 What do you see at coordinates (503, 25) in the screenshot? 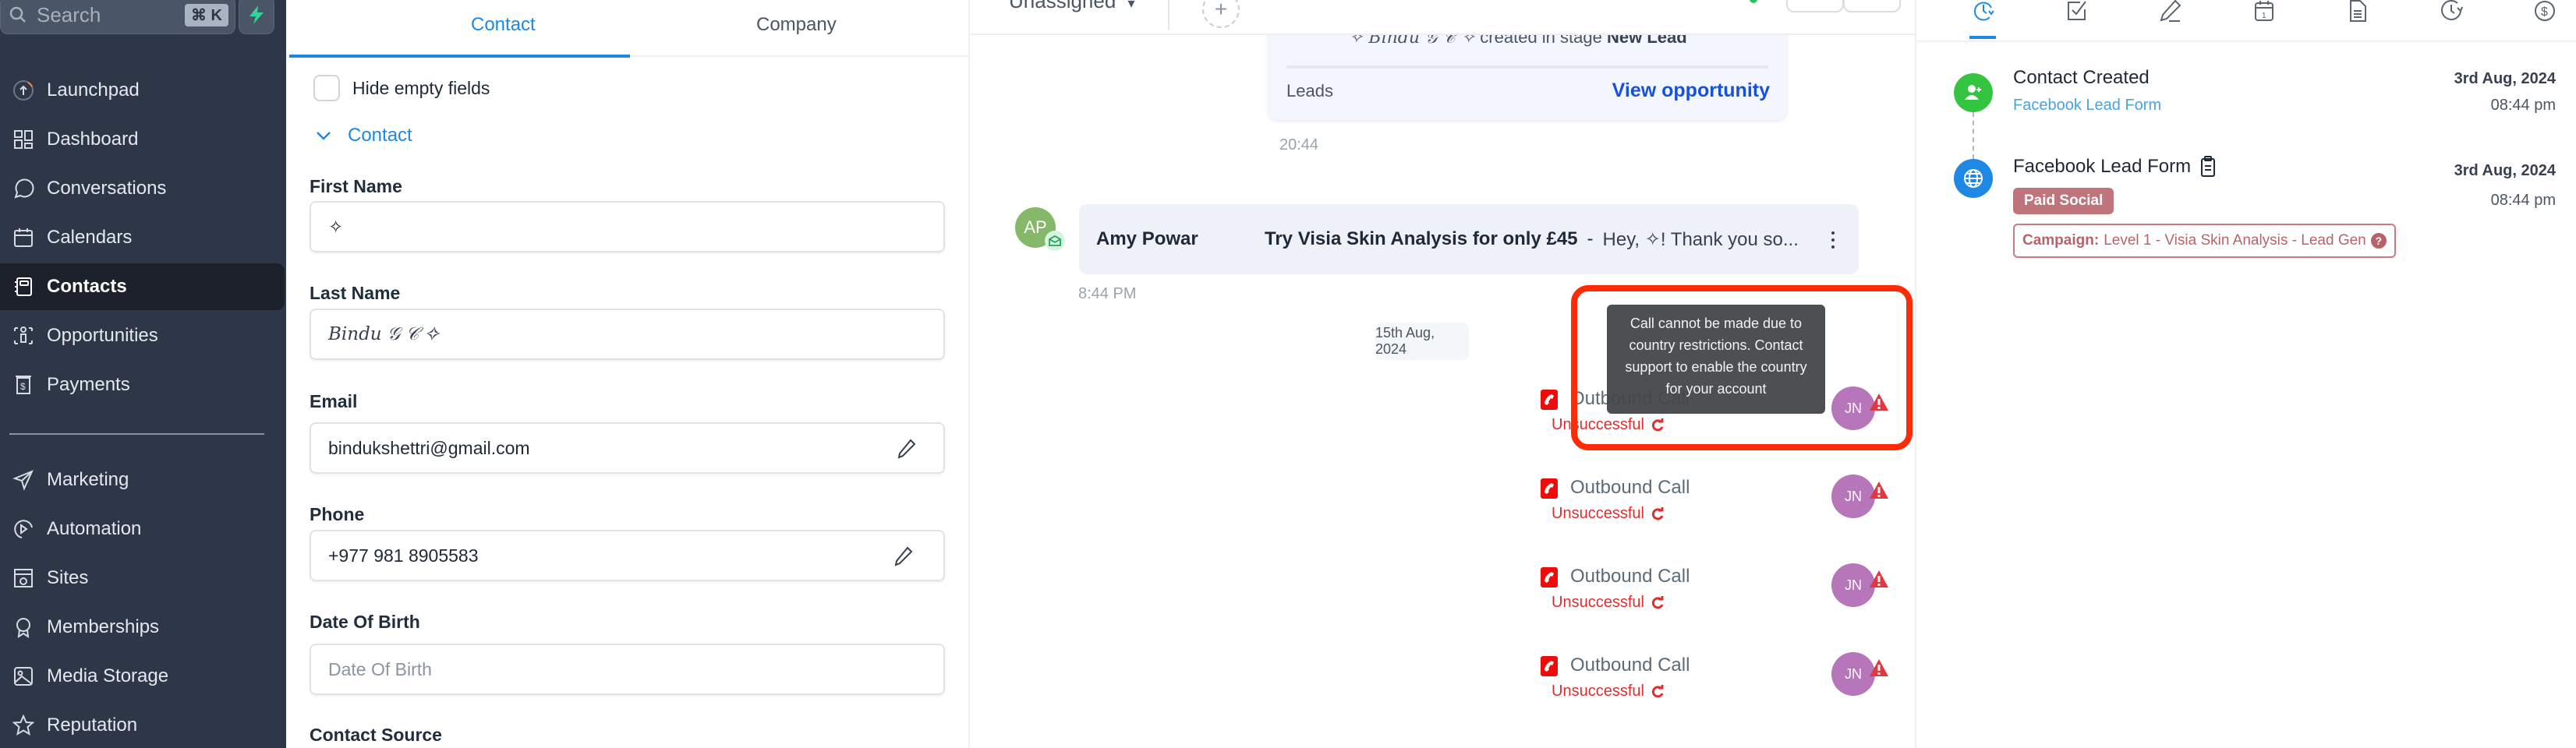
I see `tab-contact: Contact` at bounding box center [503, 25].